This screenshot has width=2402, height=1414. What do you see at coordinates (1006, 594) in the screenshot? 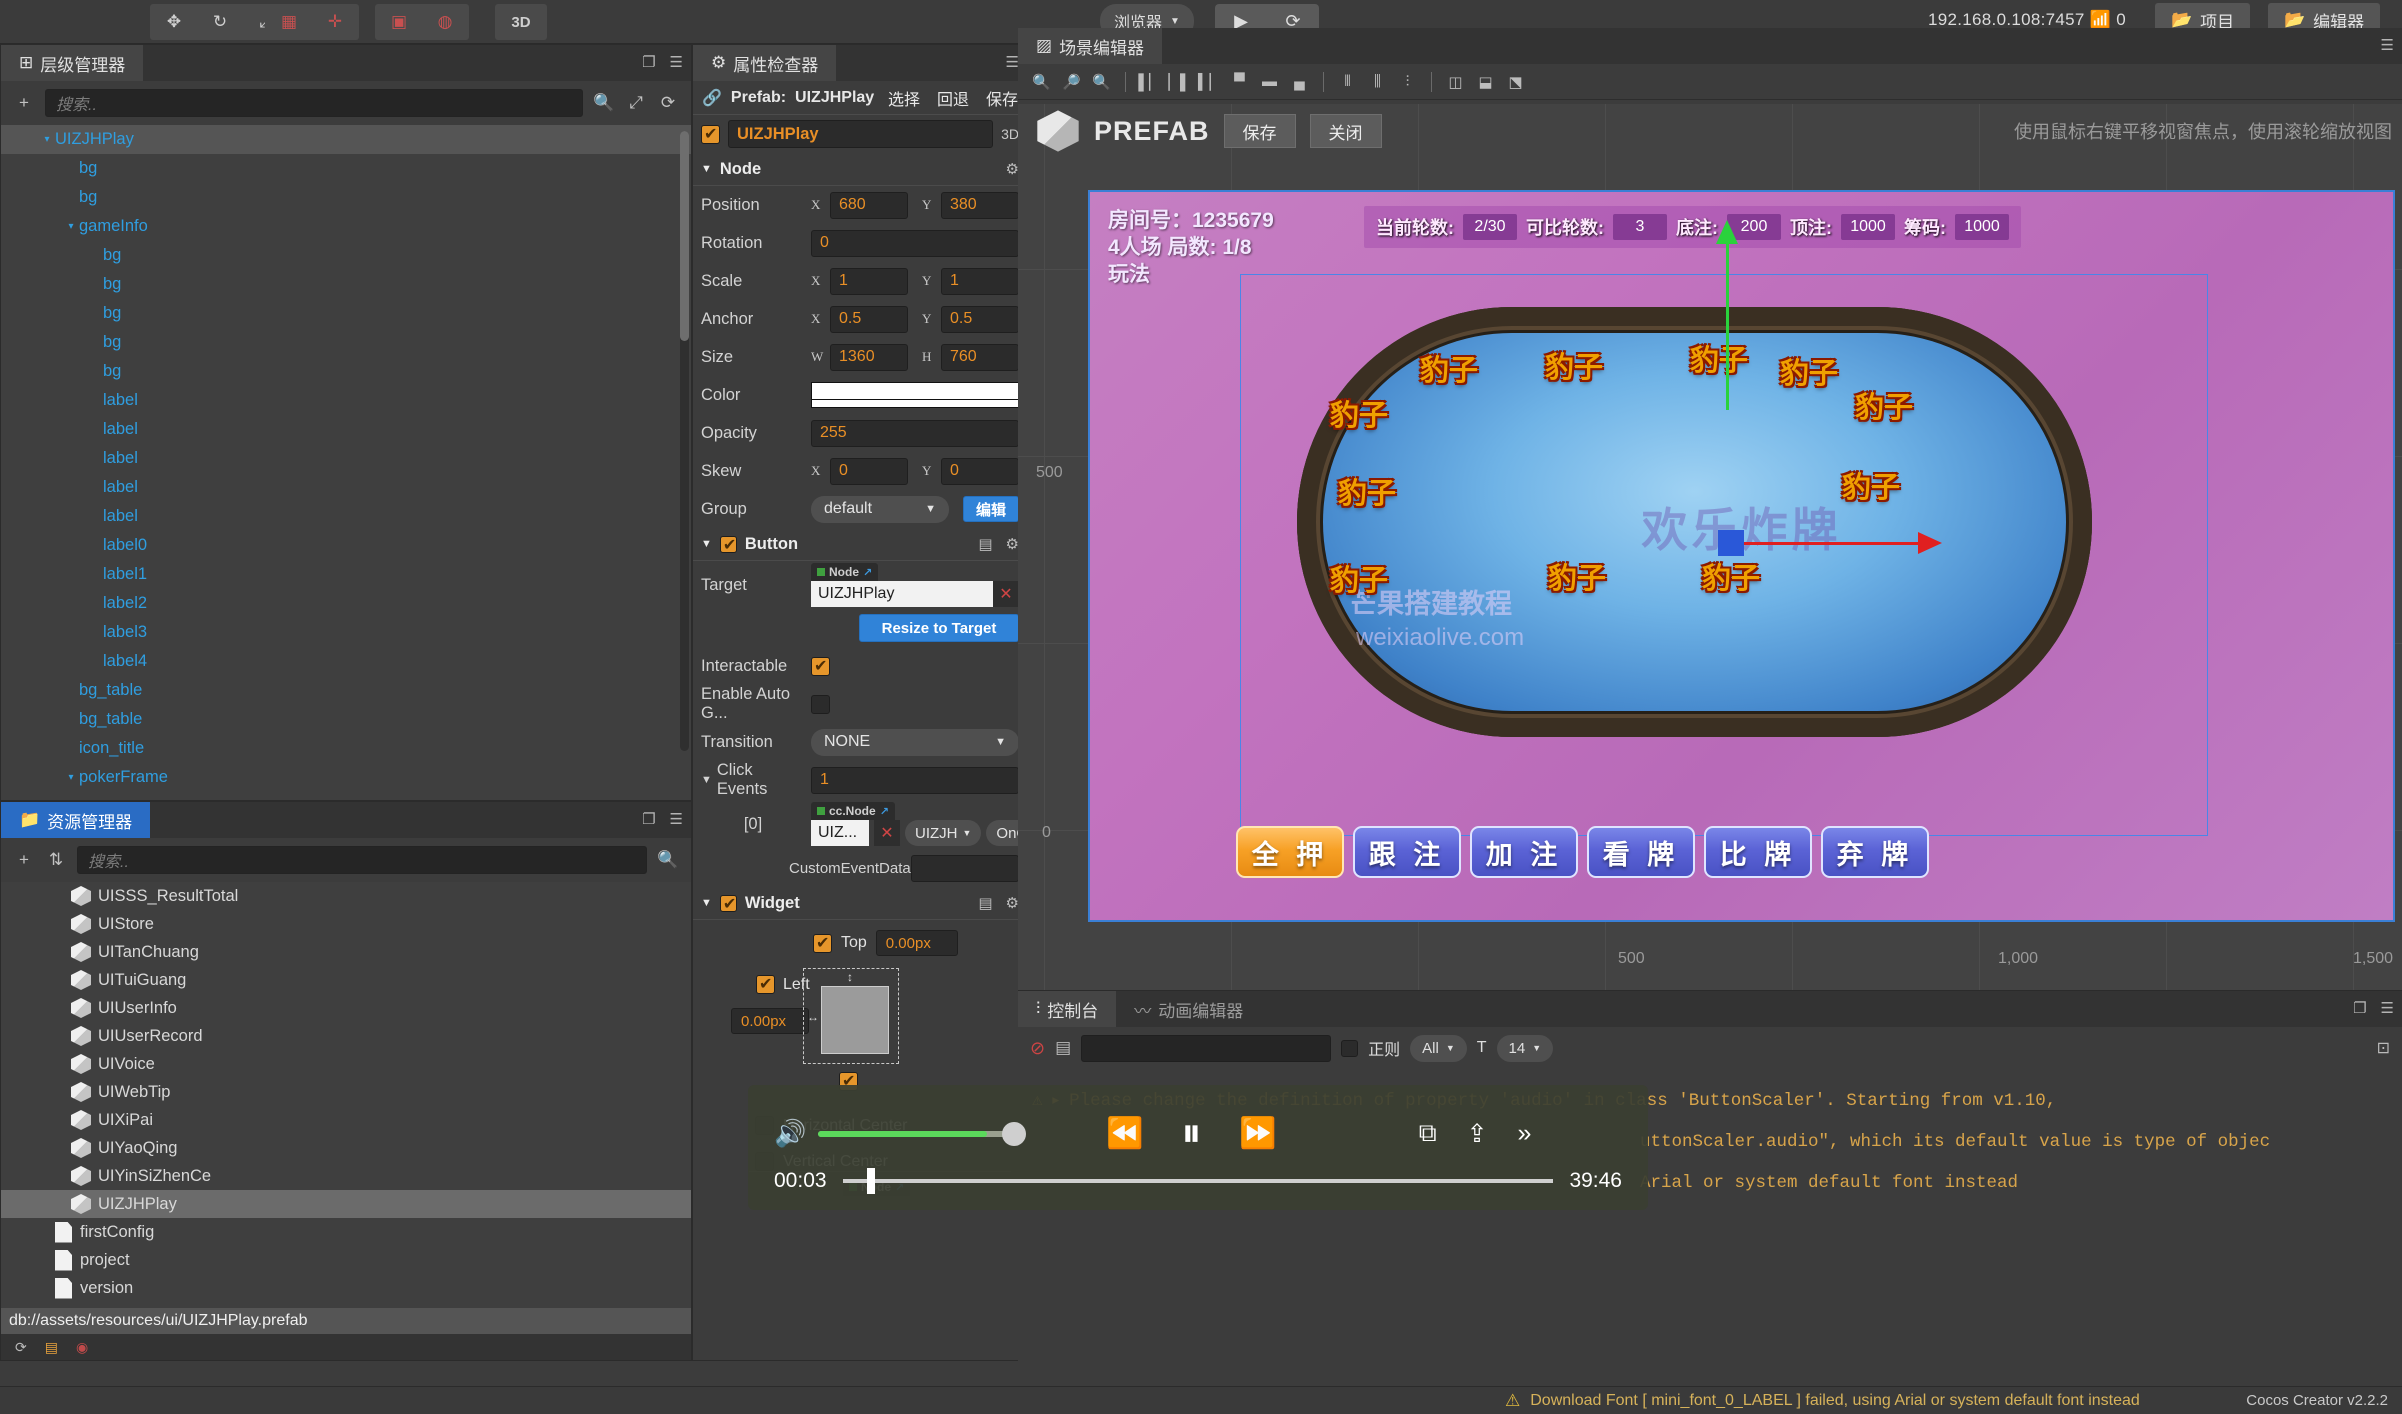
I see `clear-target-button: ✕` at bounding box center [1006, 594].